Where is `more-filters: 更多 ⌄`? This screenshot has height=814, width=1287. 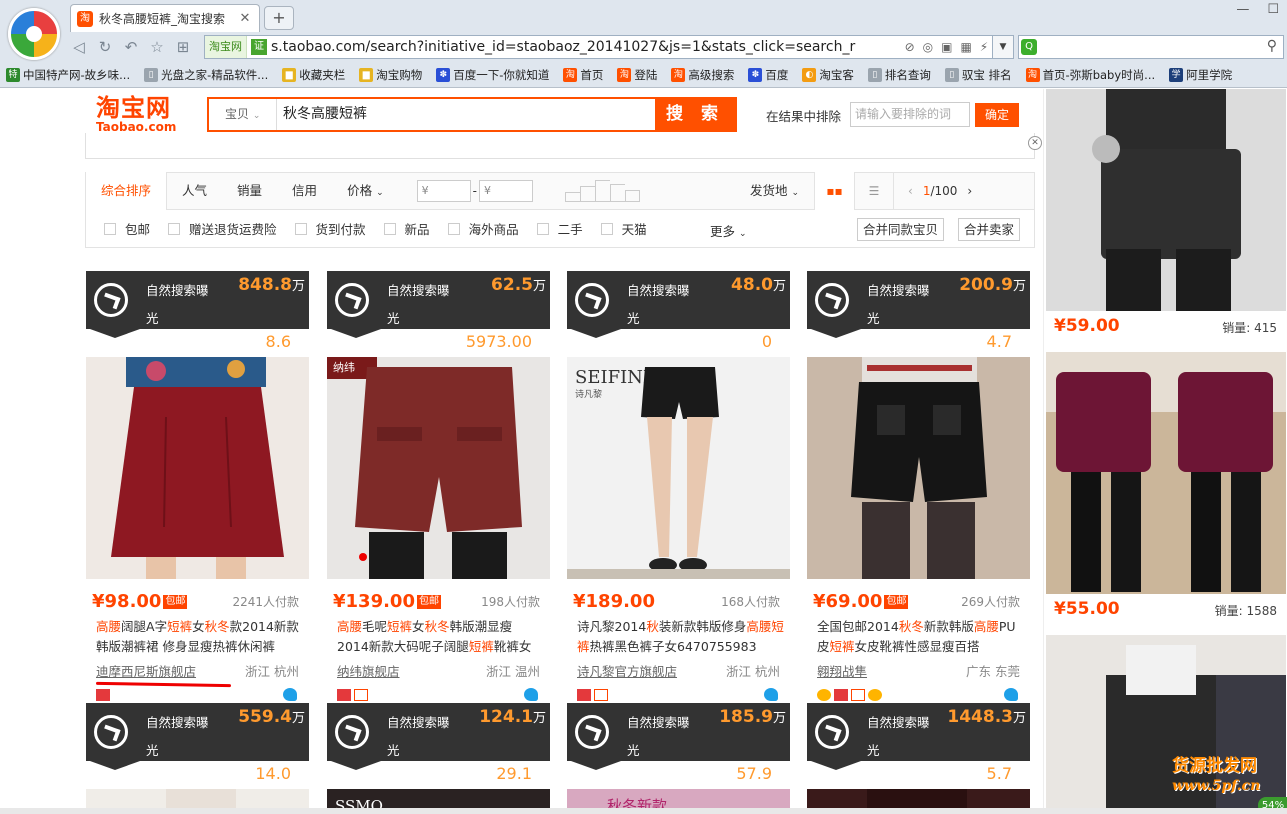 more-filters: 更多 ⌄ is located at coordinates (728, 230).